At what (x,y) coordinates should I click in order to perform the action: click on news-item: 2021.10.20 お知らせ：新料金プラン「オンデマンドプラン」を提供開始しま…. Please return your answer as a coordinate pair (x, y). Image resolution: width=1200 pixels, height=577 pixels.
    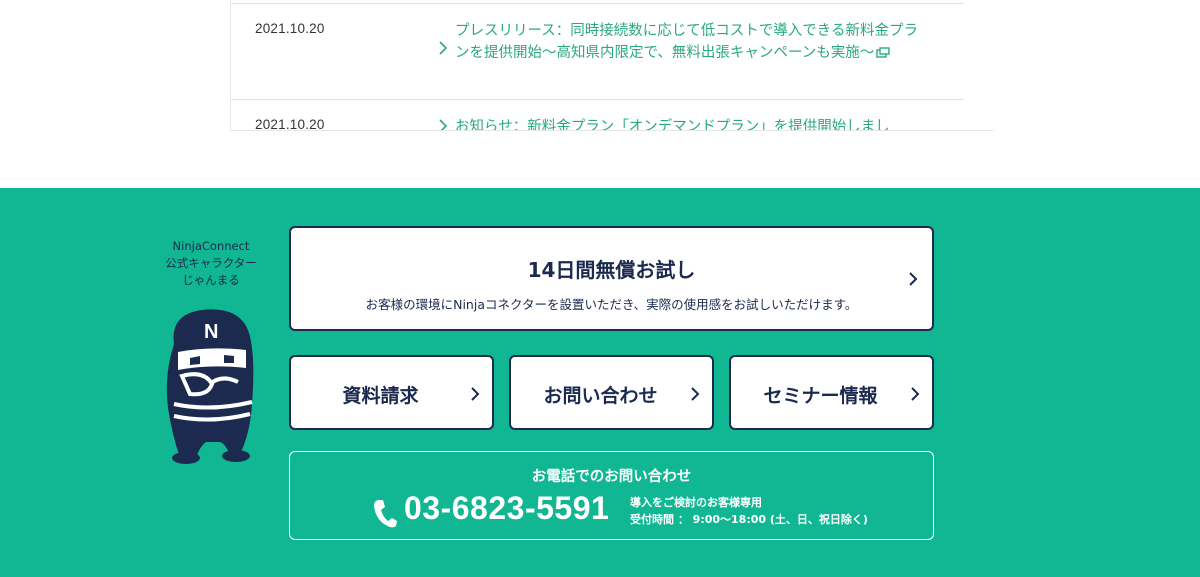
    Looking at the image, I should click on (597, 115).